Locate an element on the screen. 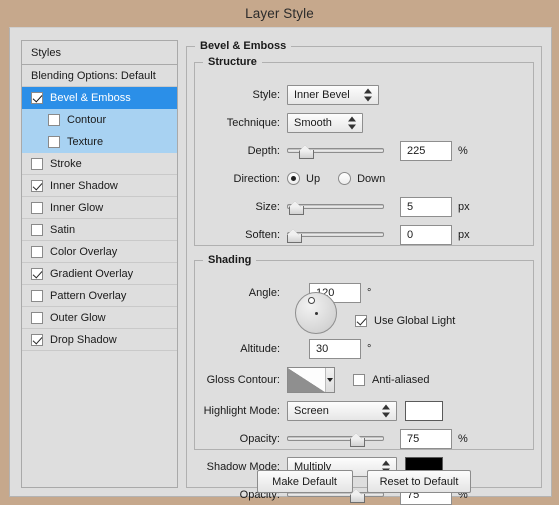  angle-dial is located at coordinates (316, 313).